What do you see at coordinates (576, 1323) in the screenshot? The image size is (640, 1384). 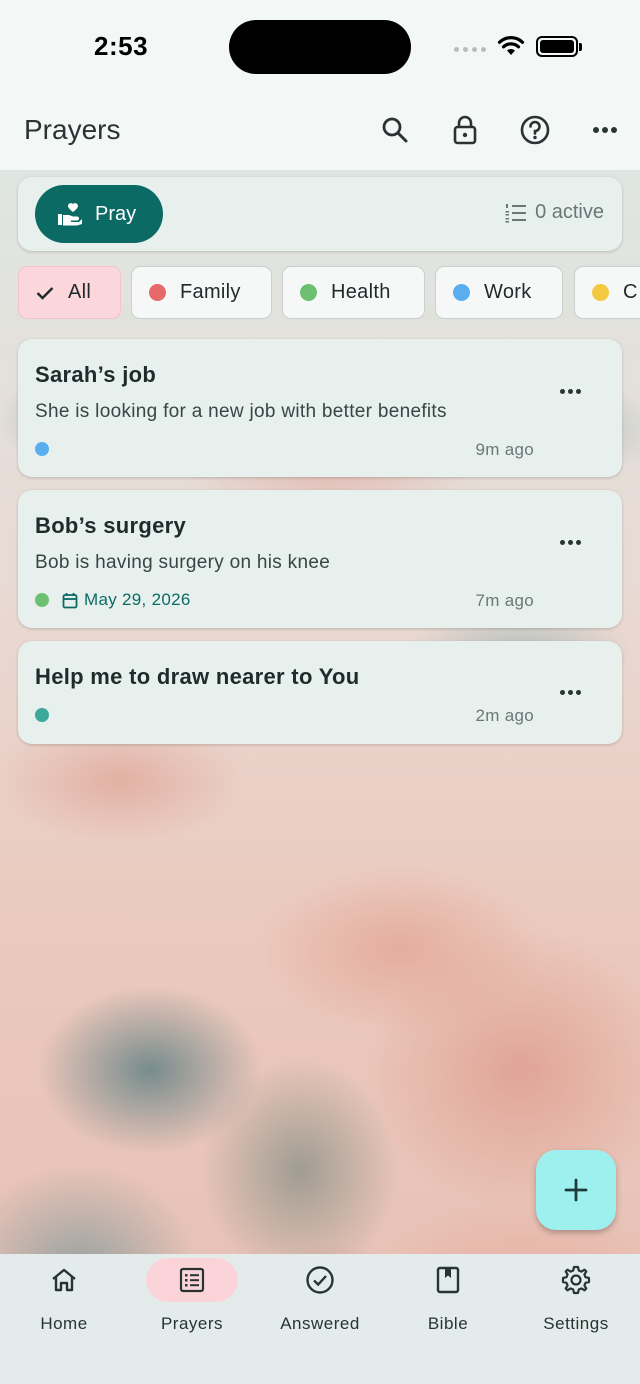 I see `nav-label: Settings` at bounding box center [576, 1323].